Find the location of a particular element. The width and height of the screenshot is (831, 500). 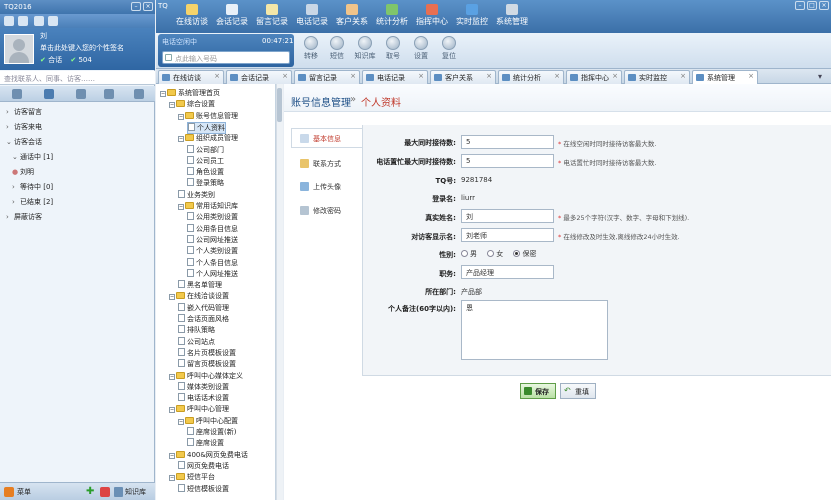

nav-message-records: 留言记录 is located at coordinates (272, 15).